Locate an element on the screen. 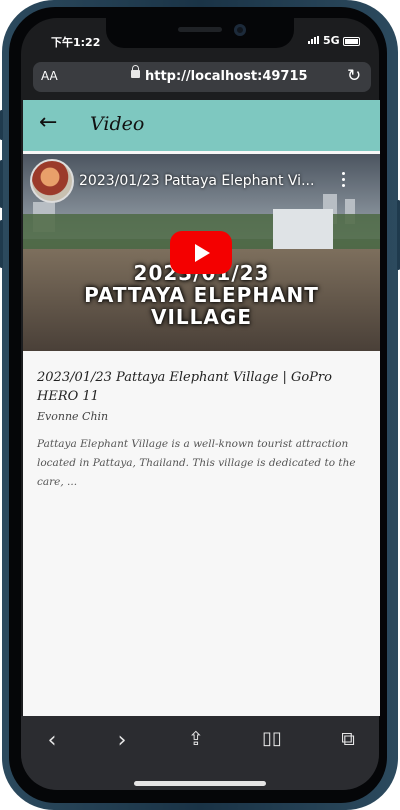  chevron-left-icon: ‹ is located at coordinates (52, 743).